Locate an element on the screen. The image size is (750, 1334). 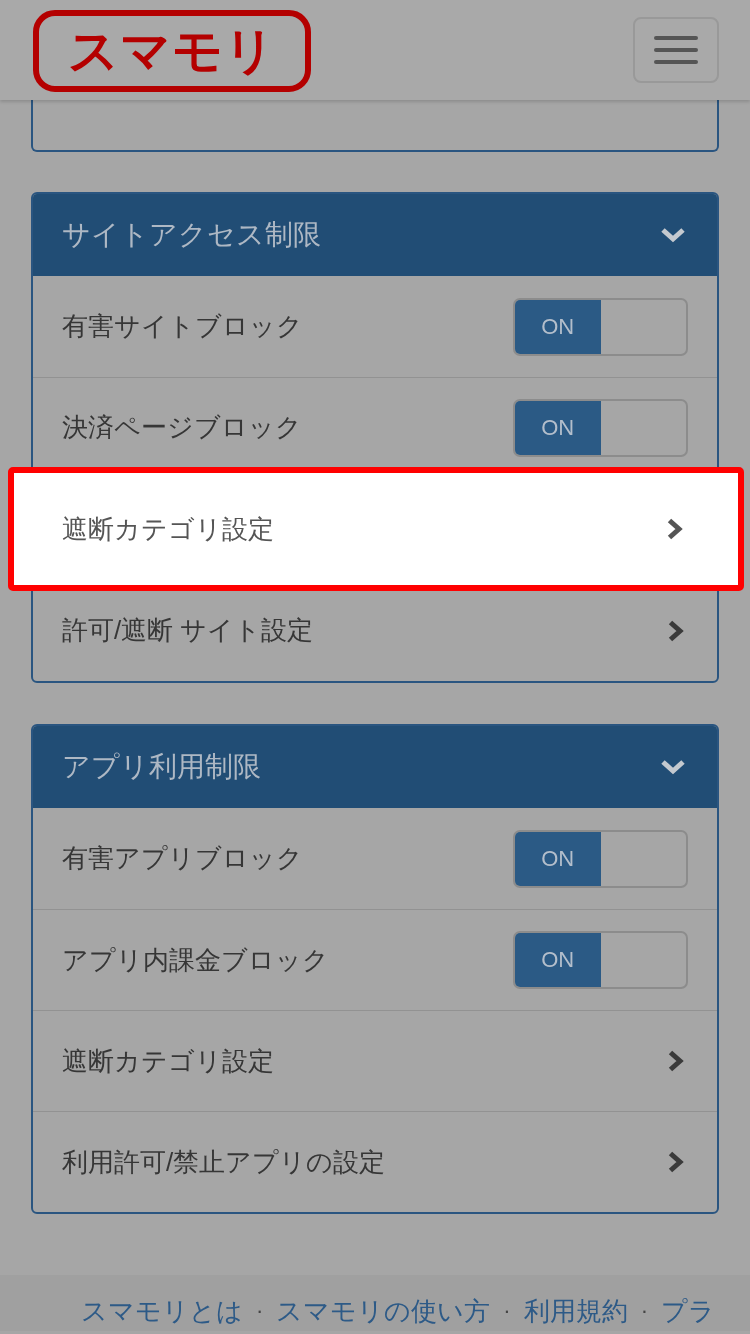
setting-label: 有害アプリブロック is located at coordinates (182, 858).